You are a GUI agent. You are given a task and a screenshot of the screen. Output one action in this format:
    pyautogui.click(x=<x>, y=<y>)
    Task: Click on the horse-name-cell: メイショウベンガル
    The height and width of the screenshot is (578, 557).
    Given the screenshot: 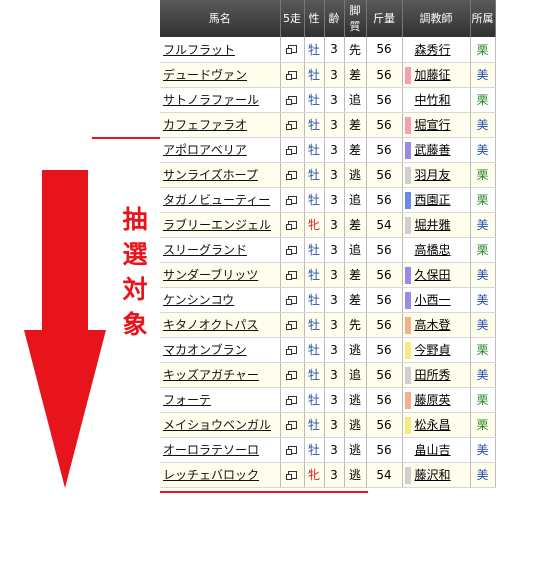 What is the action you would take?
    pyautogui.click(x=220, y=425)
    